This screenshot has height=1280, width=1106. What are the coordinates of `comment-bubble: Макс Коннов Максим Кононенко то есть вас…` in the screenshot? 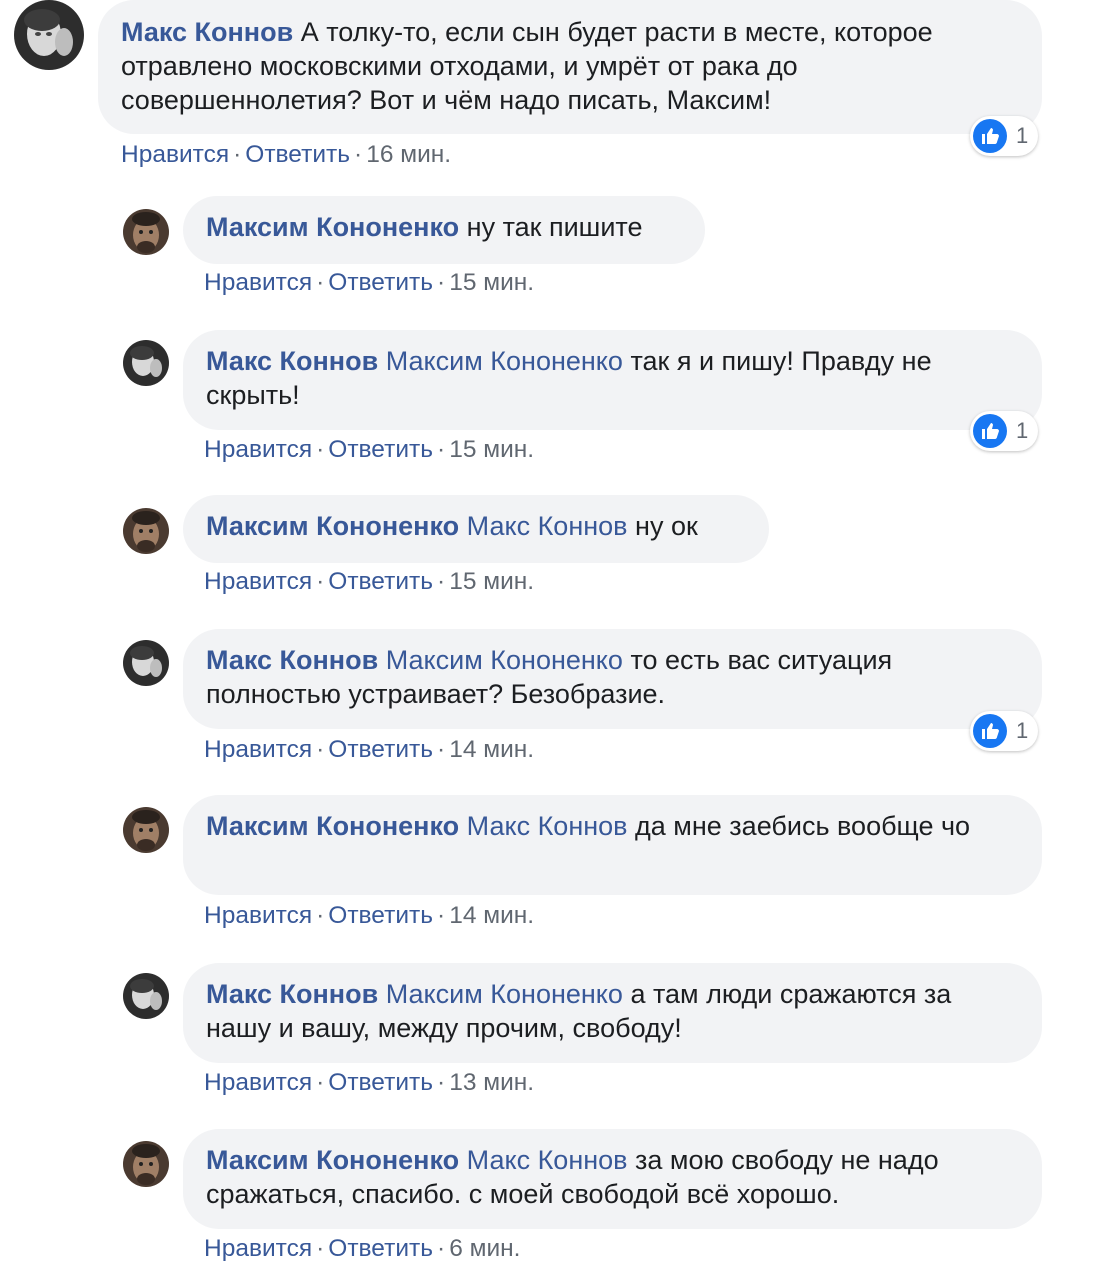 It's located at (612, 679).